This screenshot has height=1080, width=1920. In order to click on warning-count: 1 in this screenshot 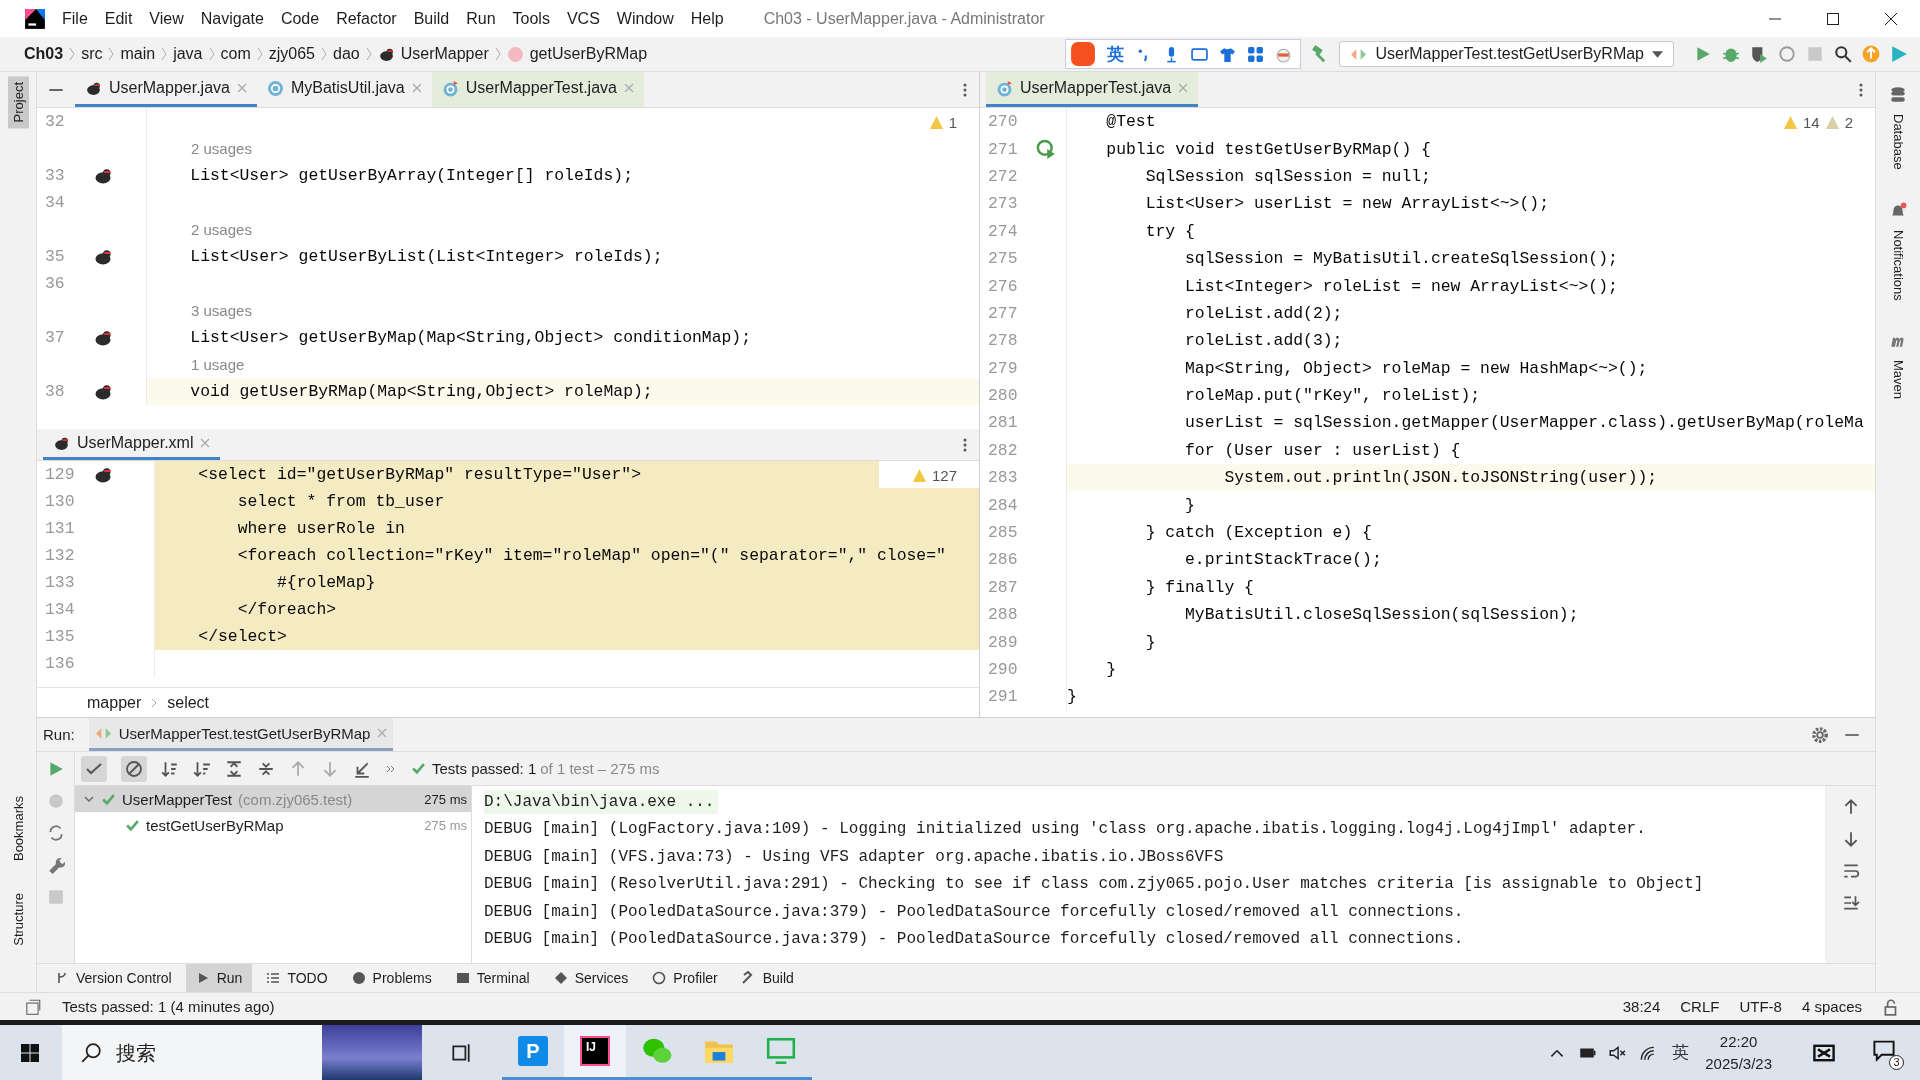, I will do `click(952, 122)`.